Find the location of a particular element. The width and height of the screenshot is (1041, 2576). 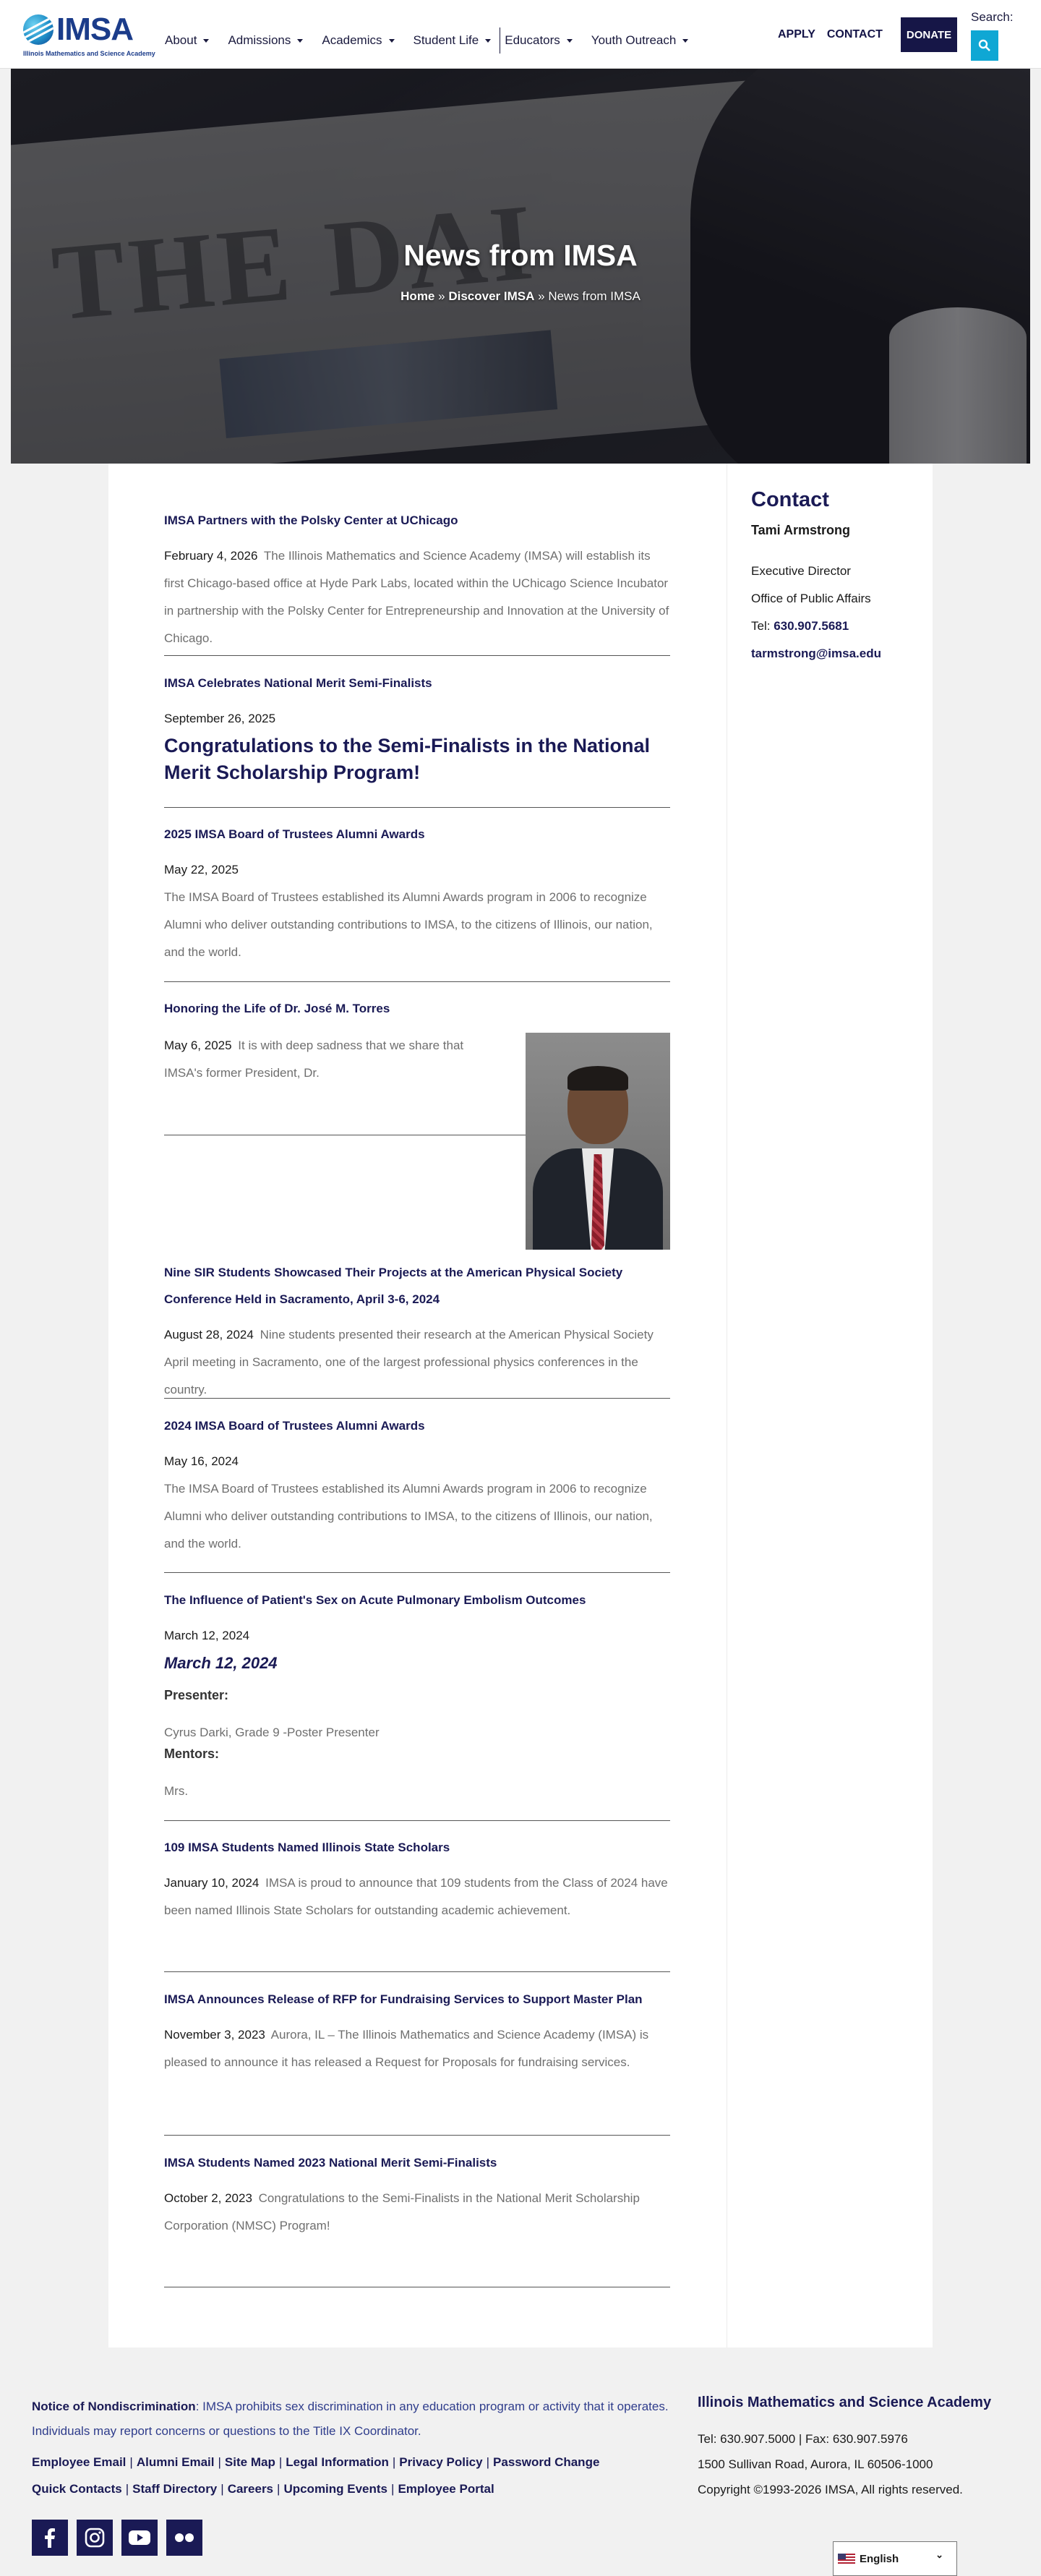

news-headline: March 12, 2024 is located at coordinates (221, 1663).